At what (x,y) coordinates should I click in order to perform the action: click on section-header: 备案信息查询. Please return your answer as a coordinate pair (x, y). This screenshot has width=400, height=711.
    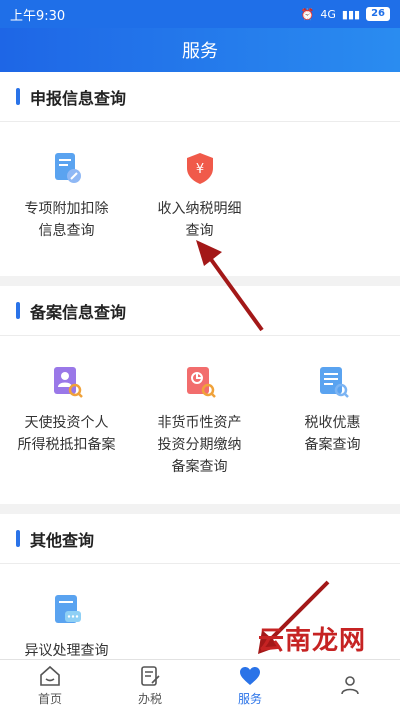
    Looking at the image, I should click on (200, 311).